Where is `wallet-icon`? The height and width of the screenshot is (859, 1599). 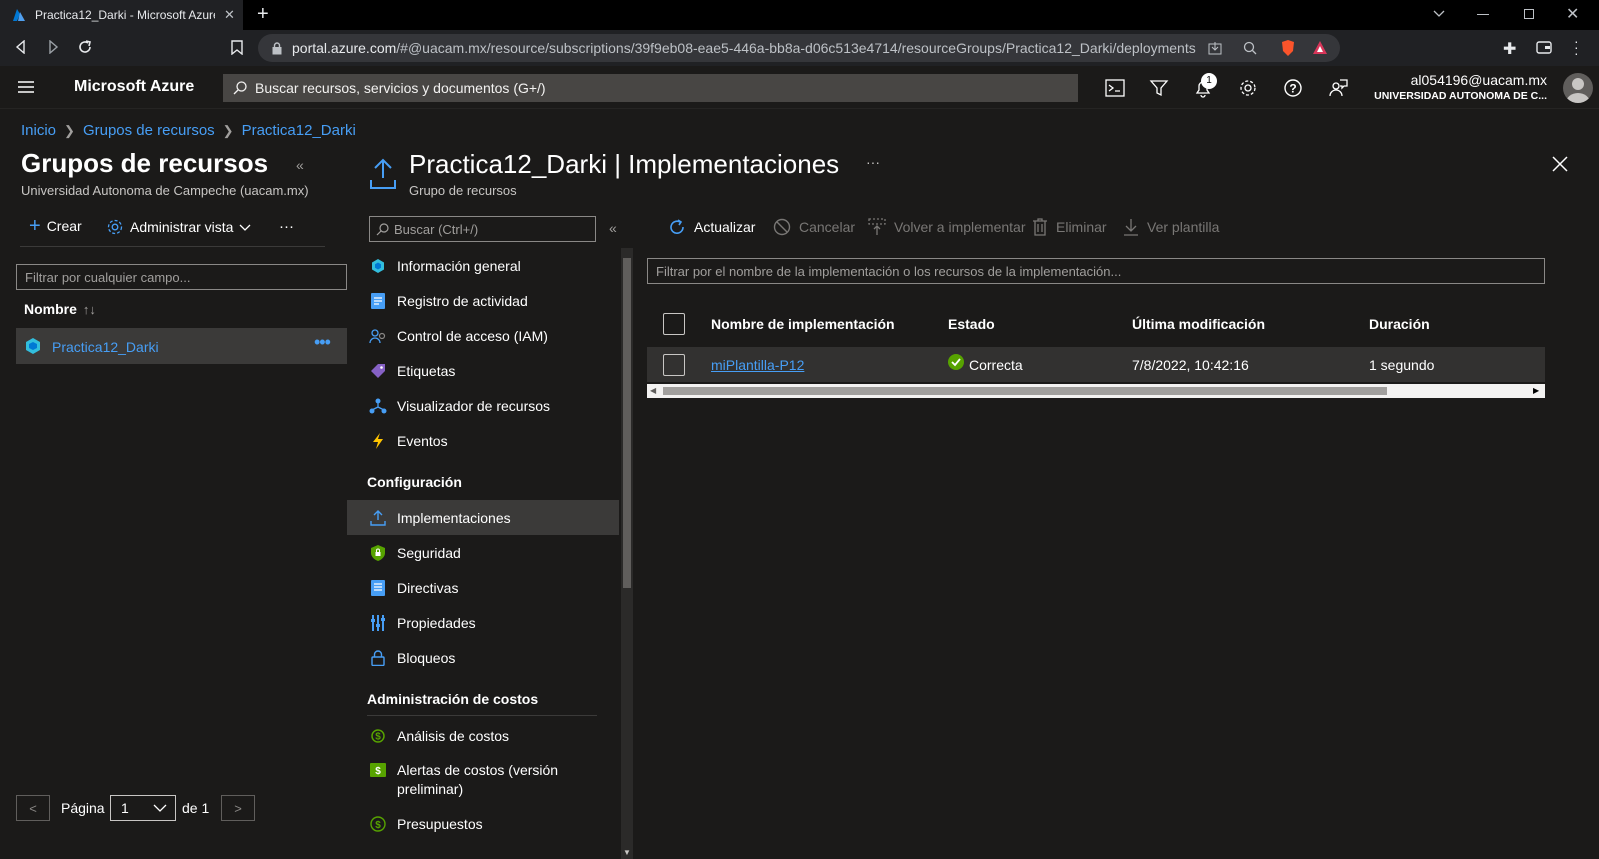
wallet-icon is located at coordinates (1544, 47).